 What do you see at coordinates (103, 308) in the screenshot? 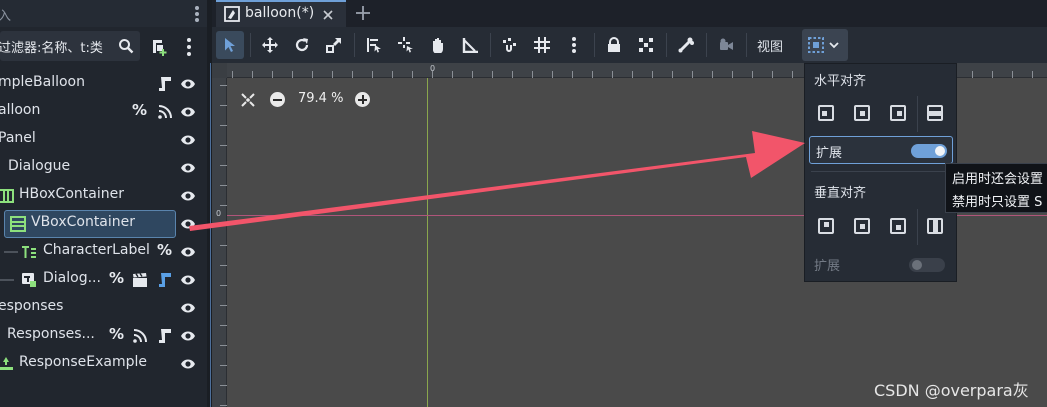
I see `tree-row: esponses` at bounding box center [103, 308].